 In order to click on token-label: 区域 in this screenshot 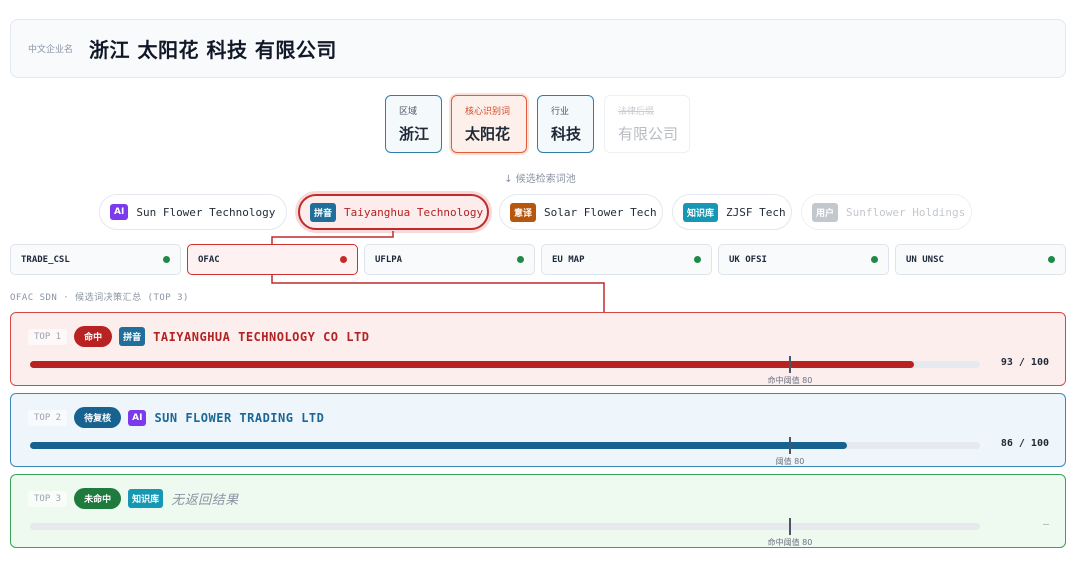, I will do `click(408, 112)`.